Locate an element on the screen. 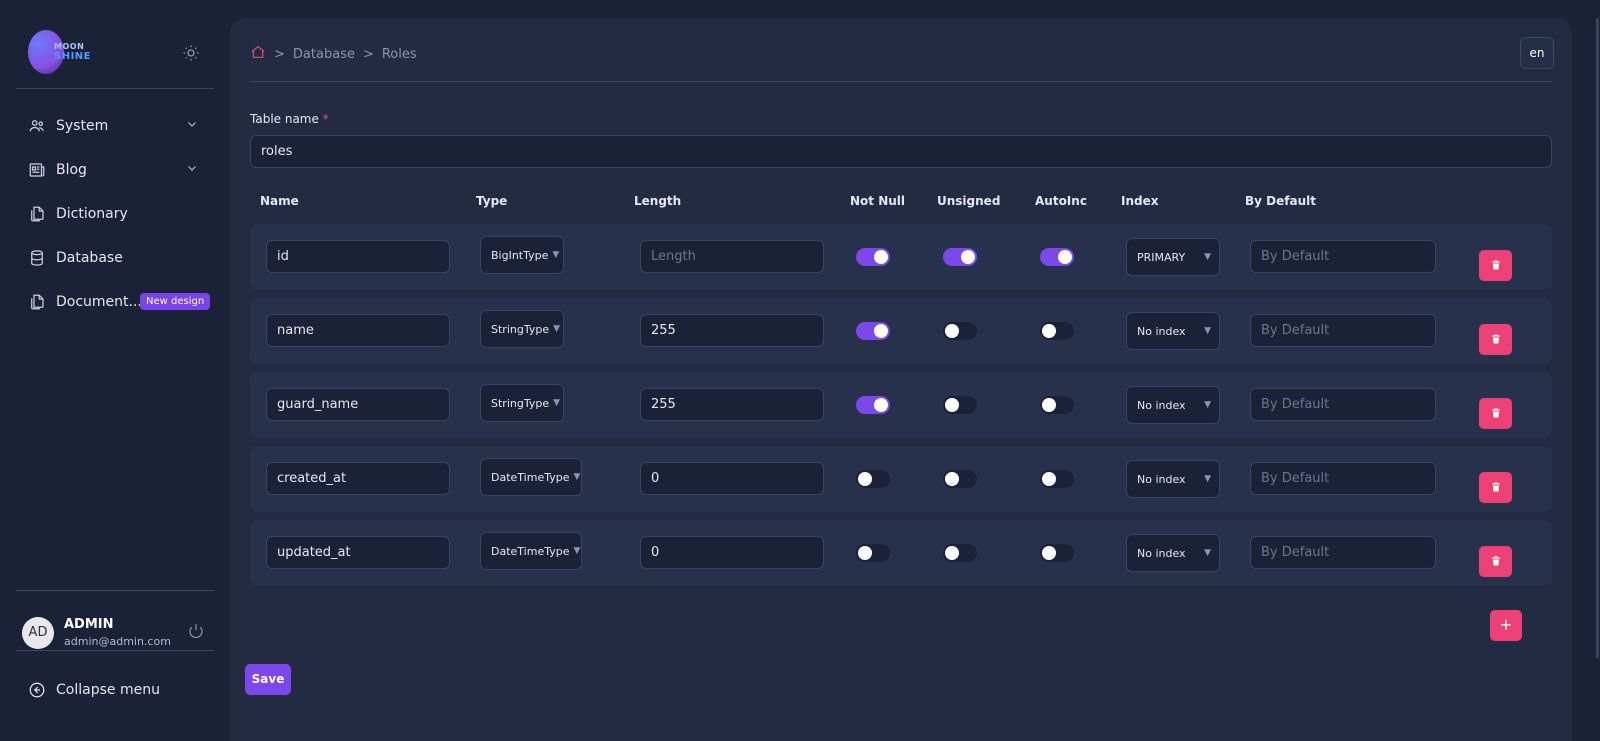  scrollbar is located at coordinates (1597, 338).